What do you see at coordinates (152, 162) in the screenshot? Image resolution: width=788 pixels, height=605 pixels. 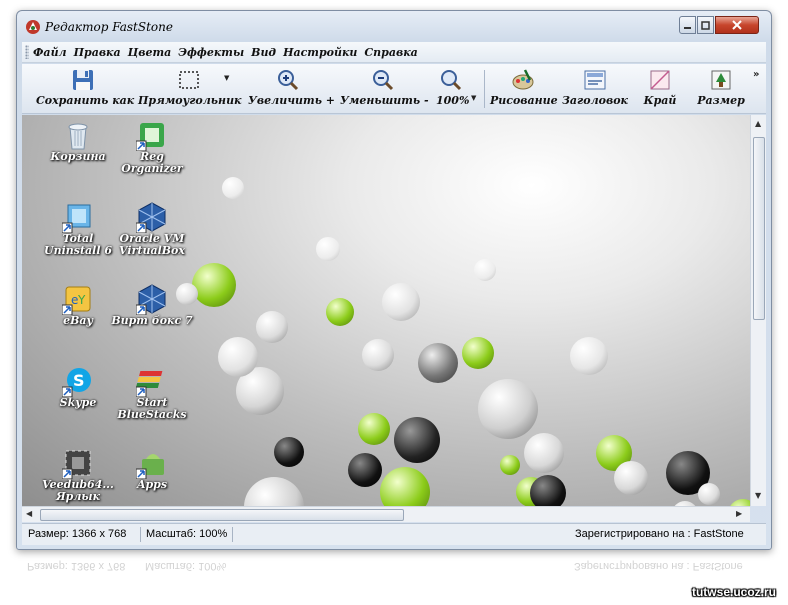 I see `desktop-icon-label: Reg Organizer` at bounding box center [152, 162].